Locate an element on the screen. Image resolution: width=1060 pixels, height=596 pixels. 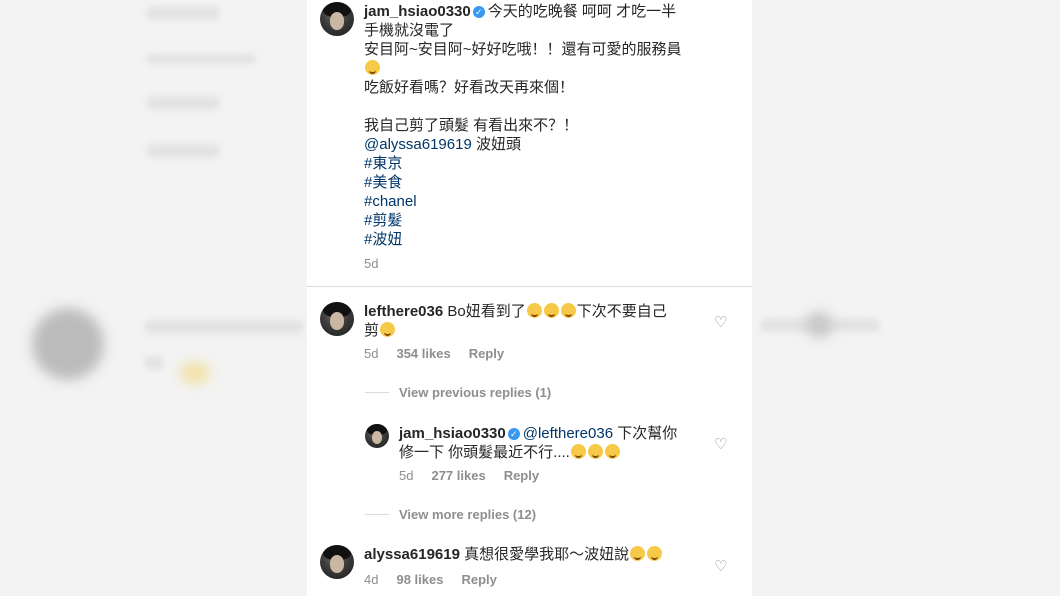
reply-username: jam_hsiao0330 is located at coordinates (452, 433).